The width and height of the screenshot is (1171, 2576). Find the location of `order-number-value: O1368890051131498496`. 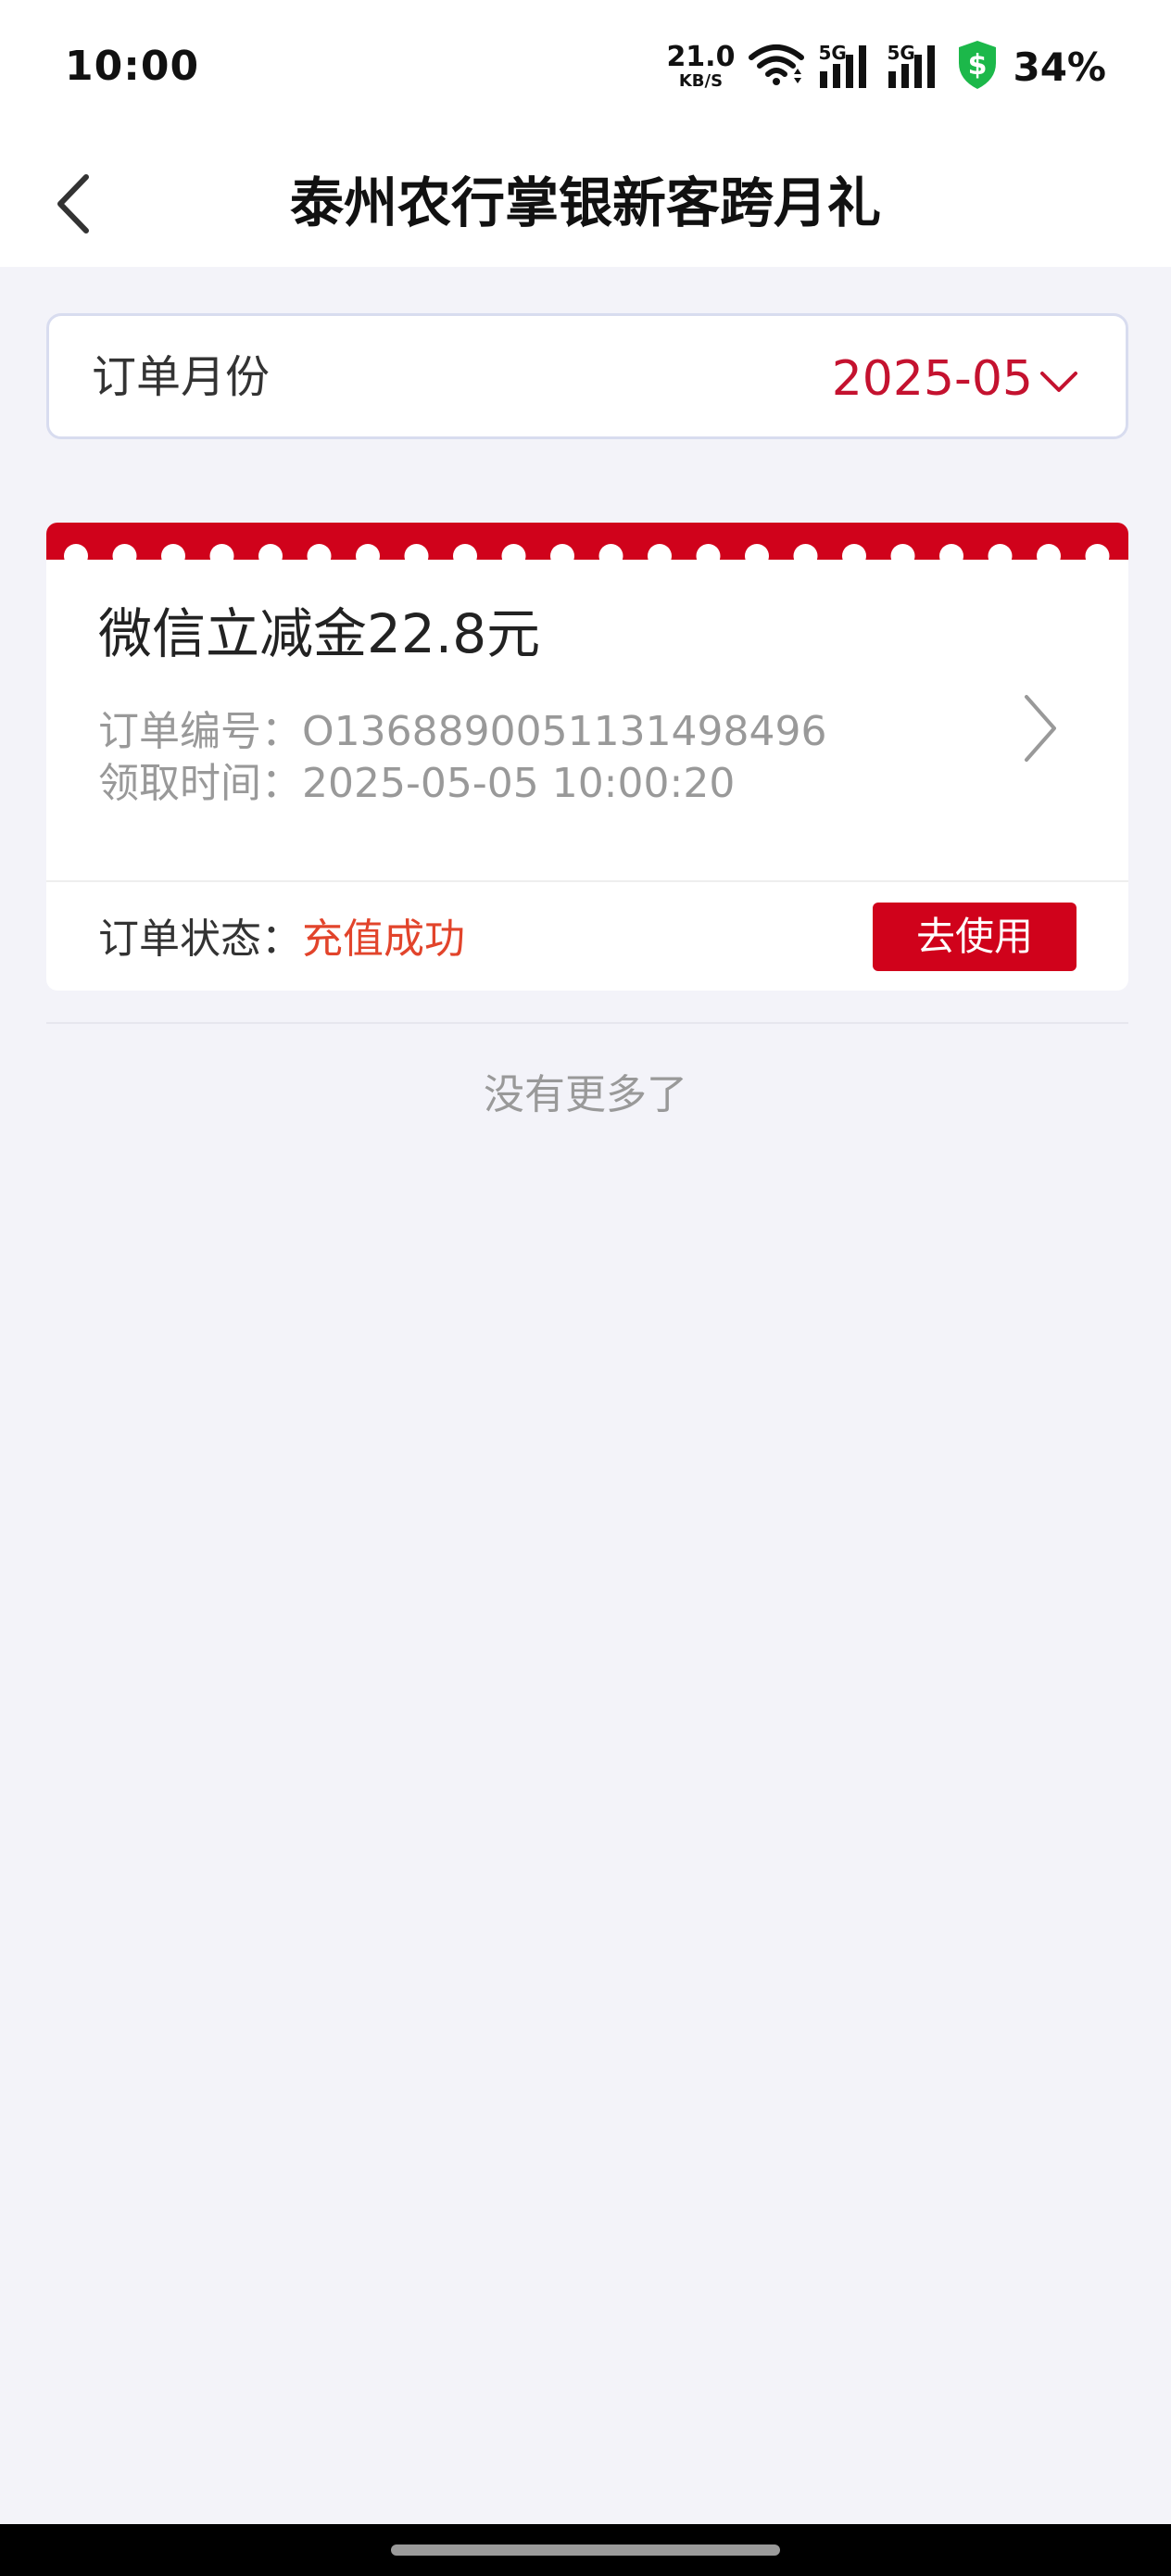

order-number-value: O1368890051131498496 is located at coordinates (565, 731).